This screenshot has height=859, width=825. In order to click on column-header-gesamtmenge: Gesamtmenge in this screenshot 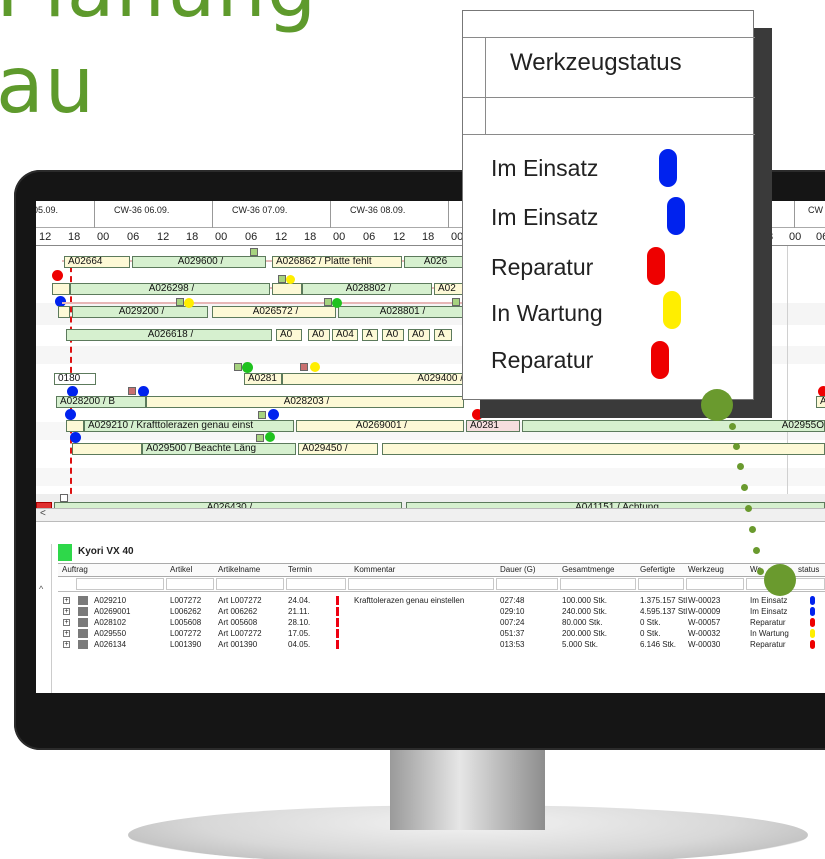, I will do `click(588, 569)`.